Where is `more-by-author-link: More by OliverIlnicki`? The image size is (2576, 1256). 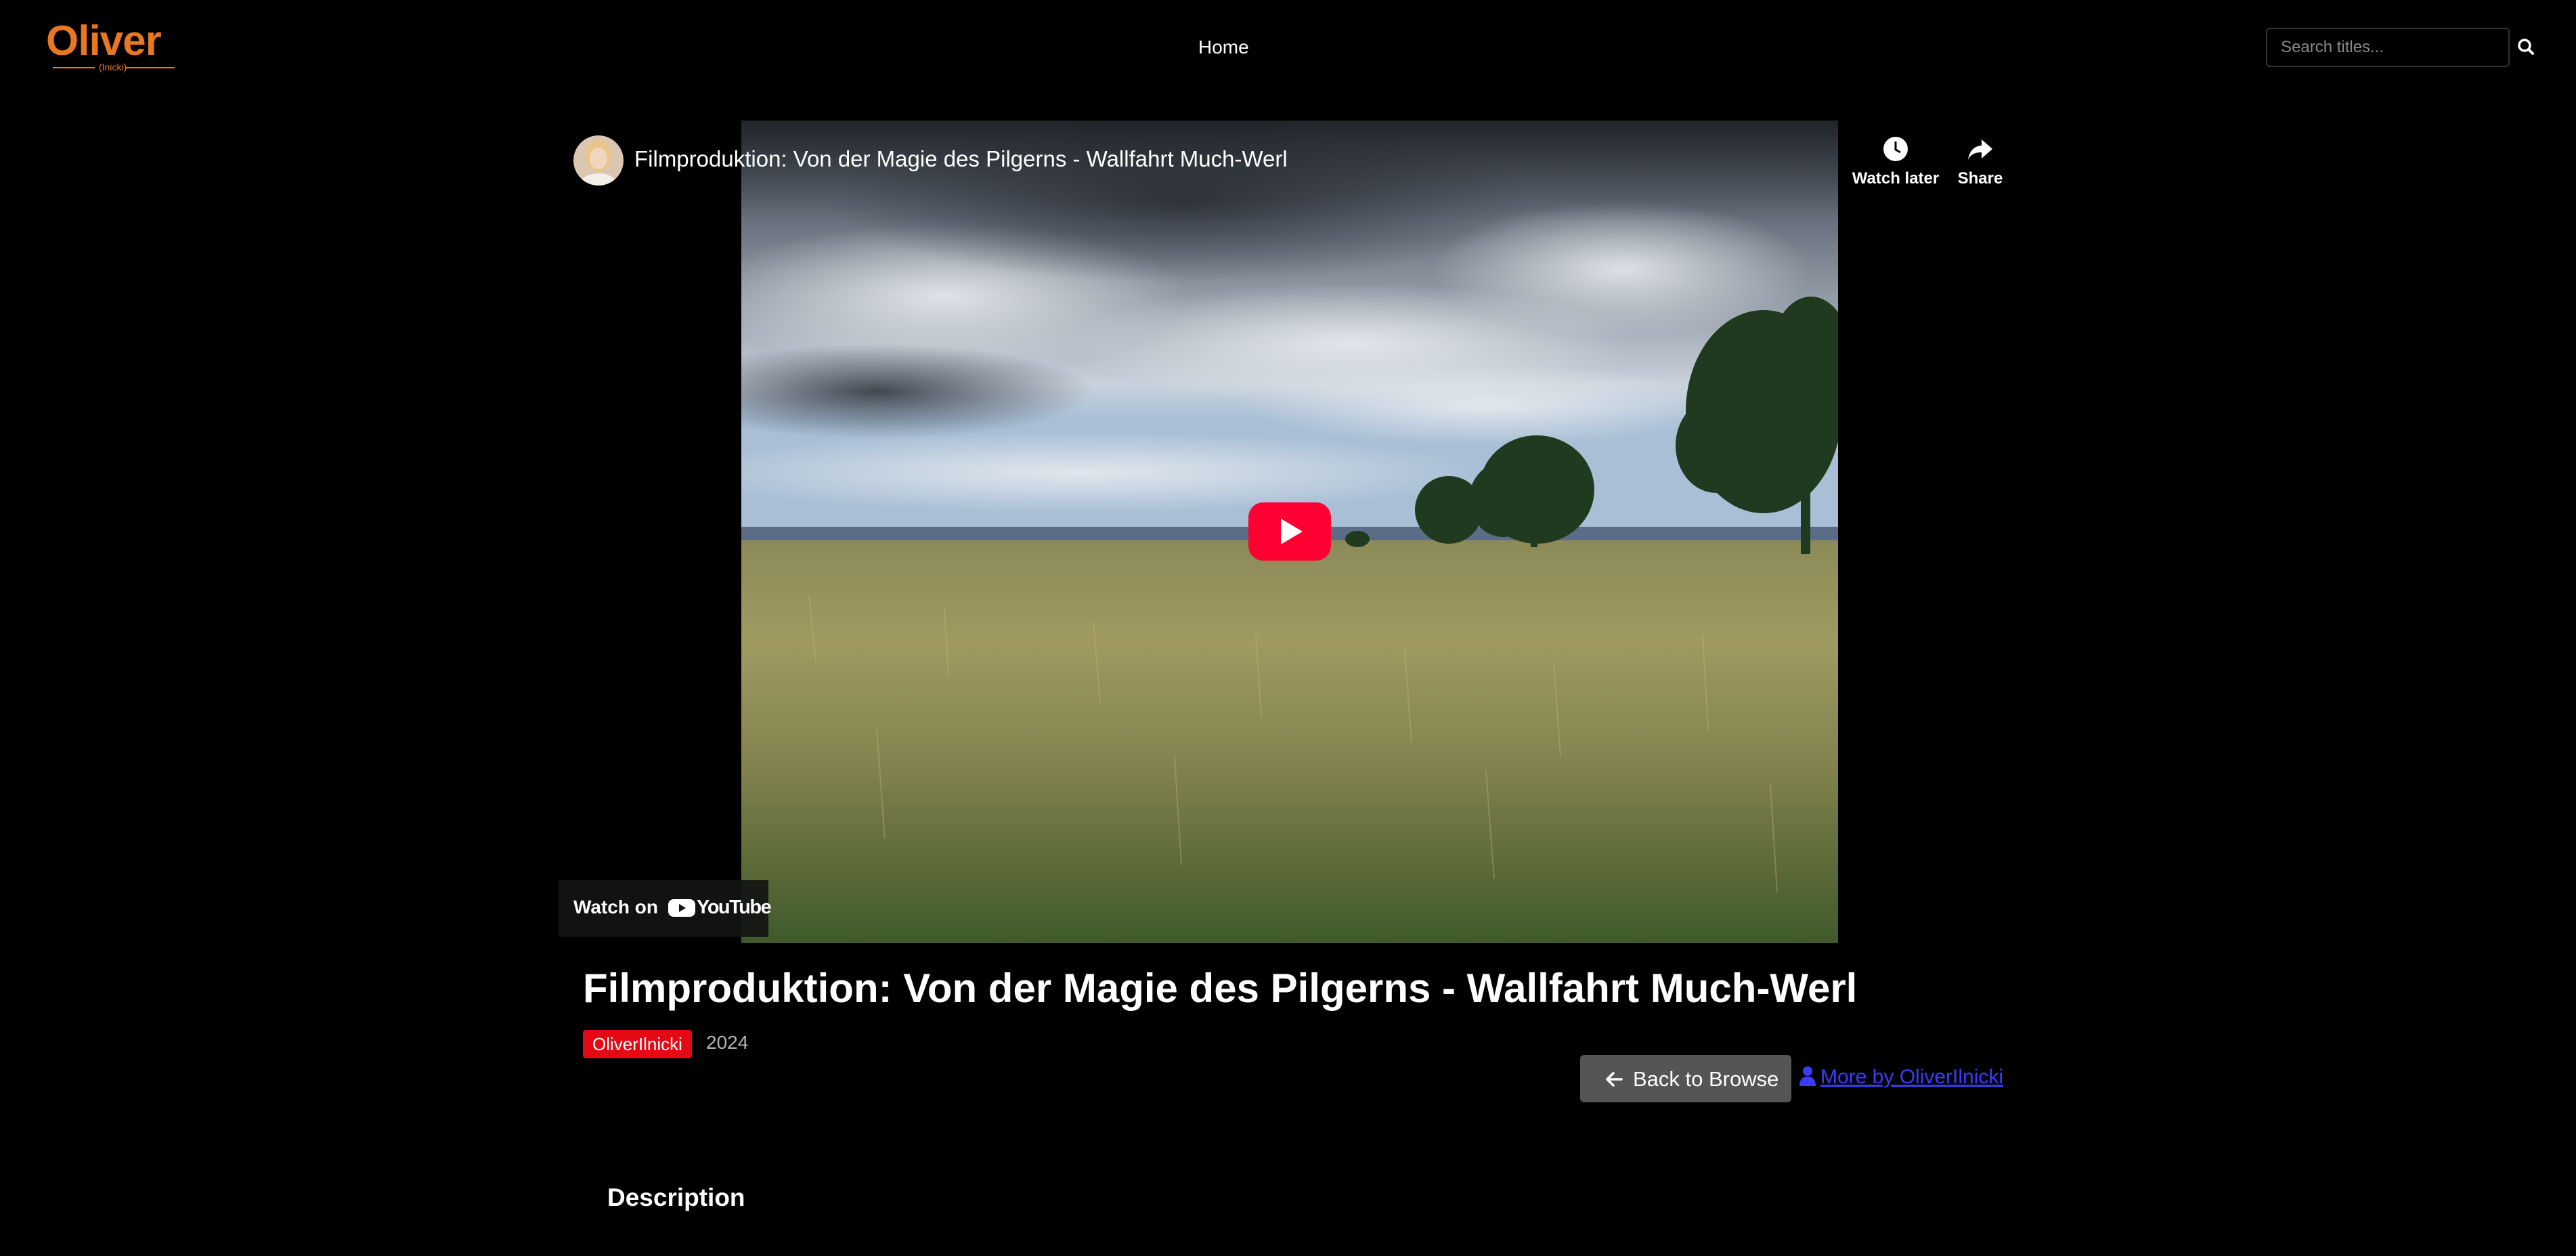
more-by-author-link: More by OliverIlnicki is located at coordinates (1901, 1077).